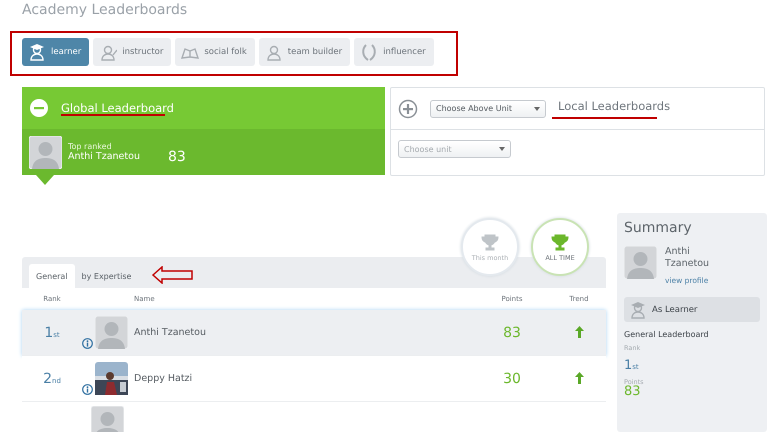  What do you see at coordinates (215, 52) in the screenshot?
I see `role-tab: social folk` at bounding box center [215, 52].